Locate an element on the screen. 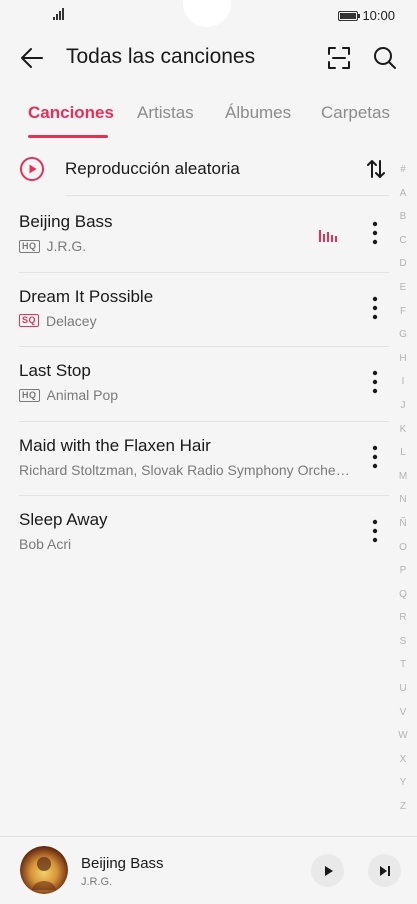 The image size is (417, 904). alphabet-index-letter: V is located at coordinates (403, 713).